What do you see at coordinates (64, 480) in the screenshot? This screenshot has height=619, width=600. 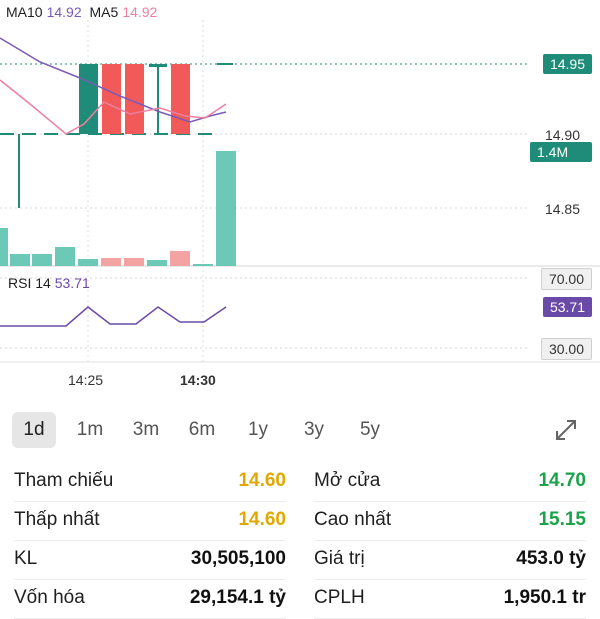 I see `stat-label: Tham chiếu` at bounding box center [64, 480].